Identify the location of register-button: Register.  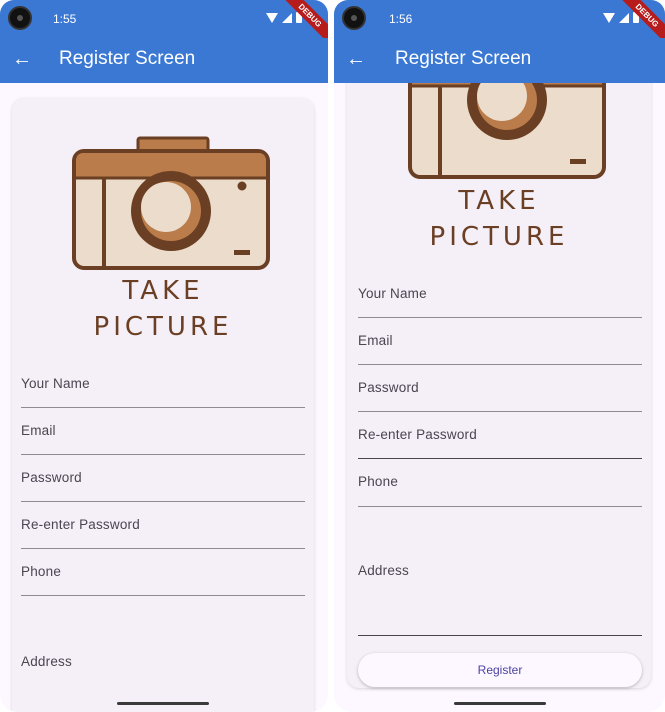
(500, 670).